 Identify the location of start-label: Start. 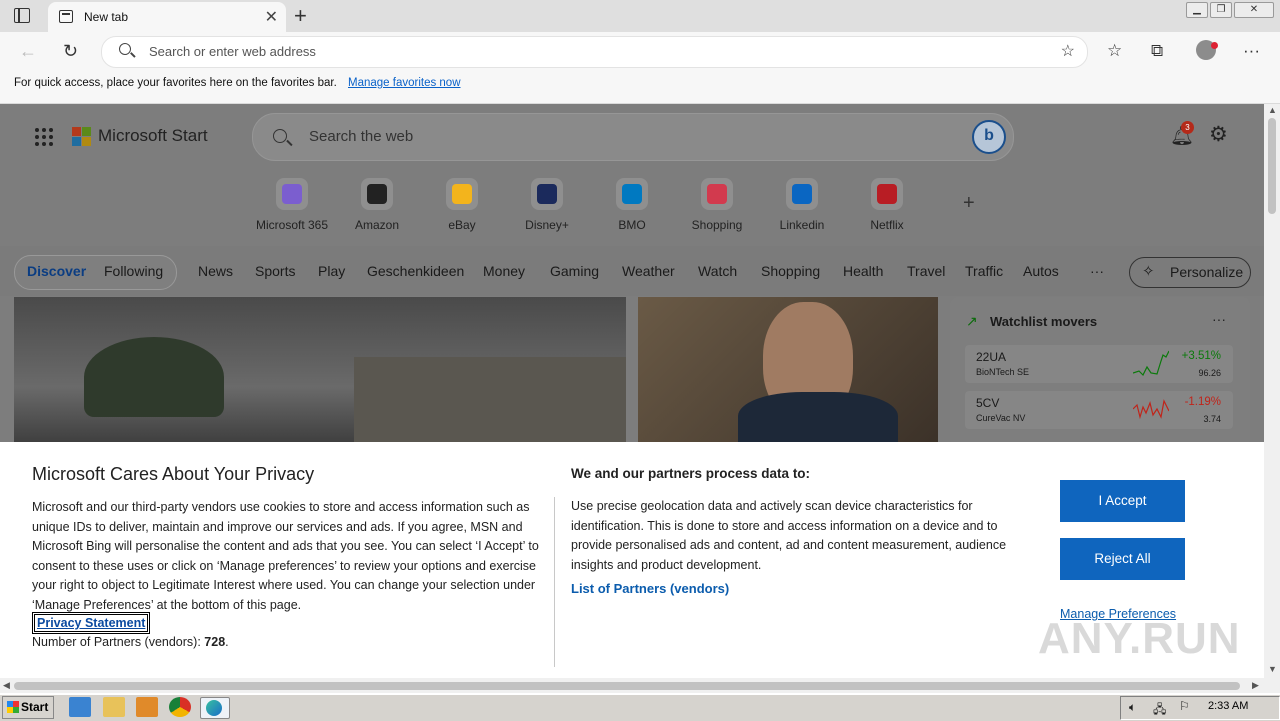
(35, 707).